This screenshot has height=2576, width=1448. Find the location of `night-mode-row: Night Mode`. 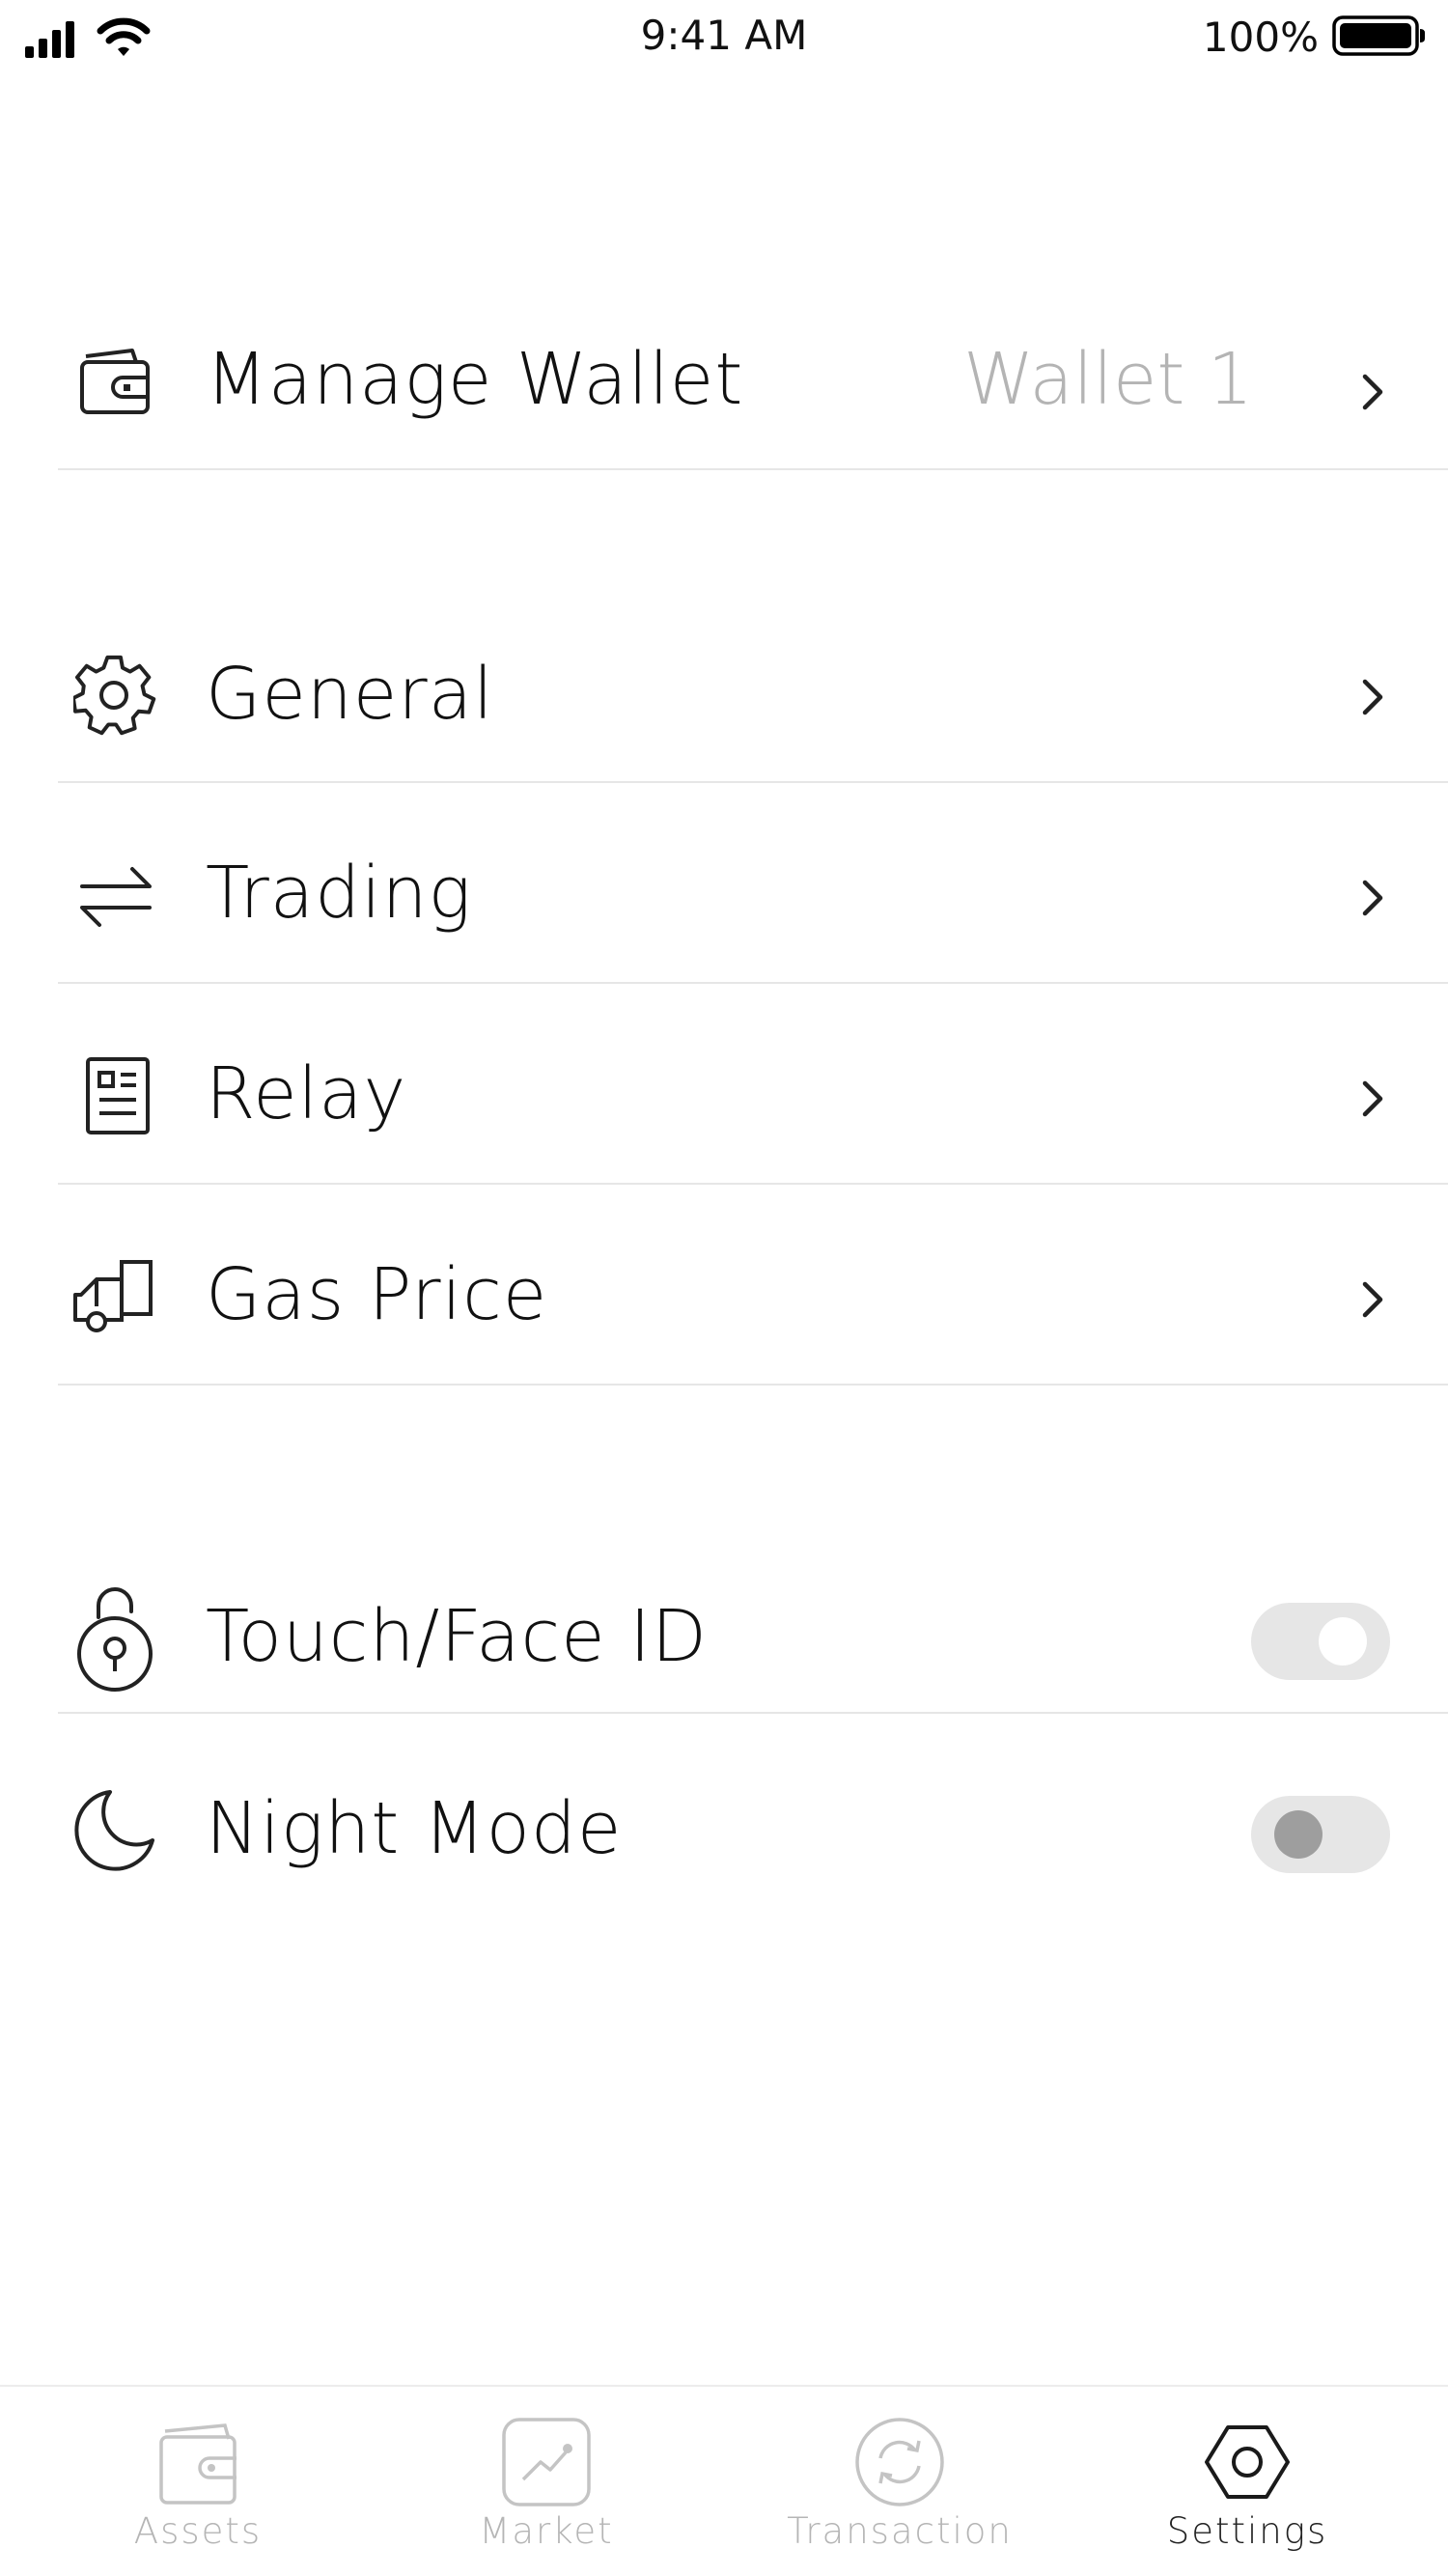

night-mode-row: Night Mode is located at coordinates (753, 1835).